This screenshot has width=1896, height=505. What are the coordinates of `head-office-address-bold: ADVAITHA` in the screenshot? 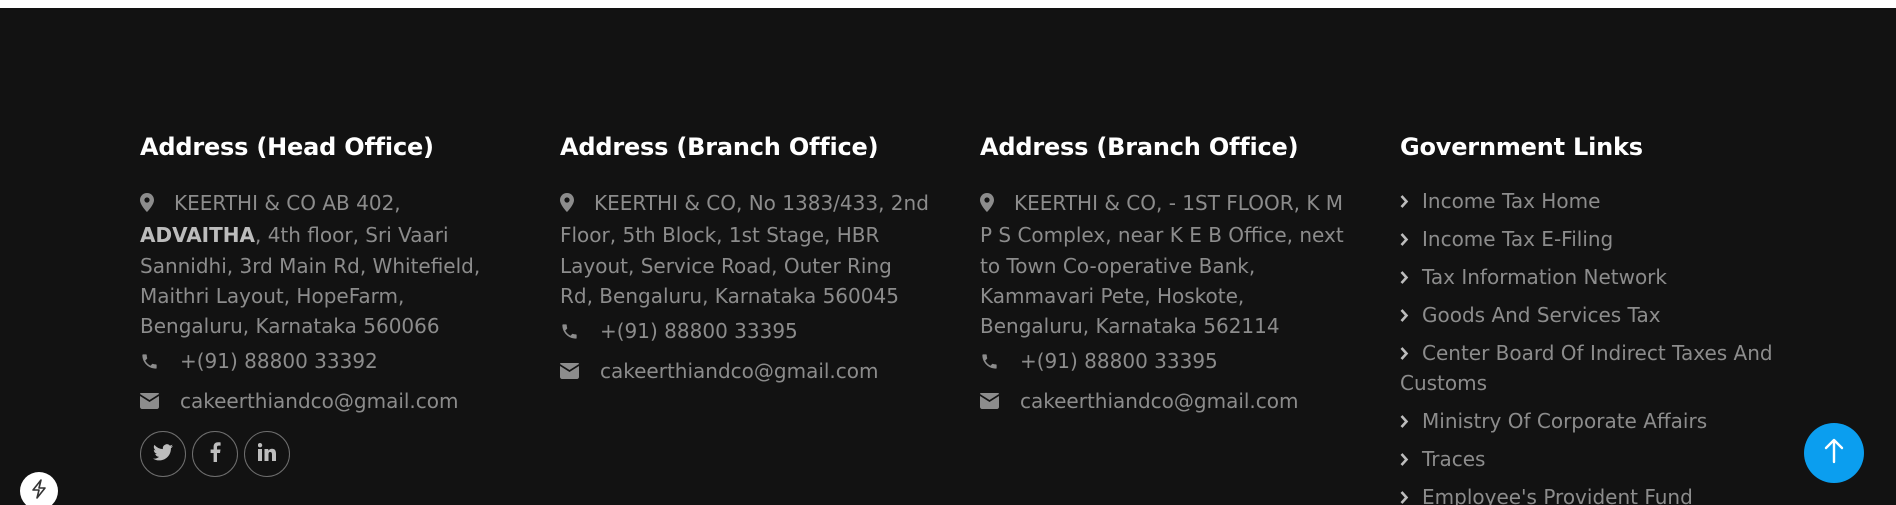 It's located at (197, 235).